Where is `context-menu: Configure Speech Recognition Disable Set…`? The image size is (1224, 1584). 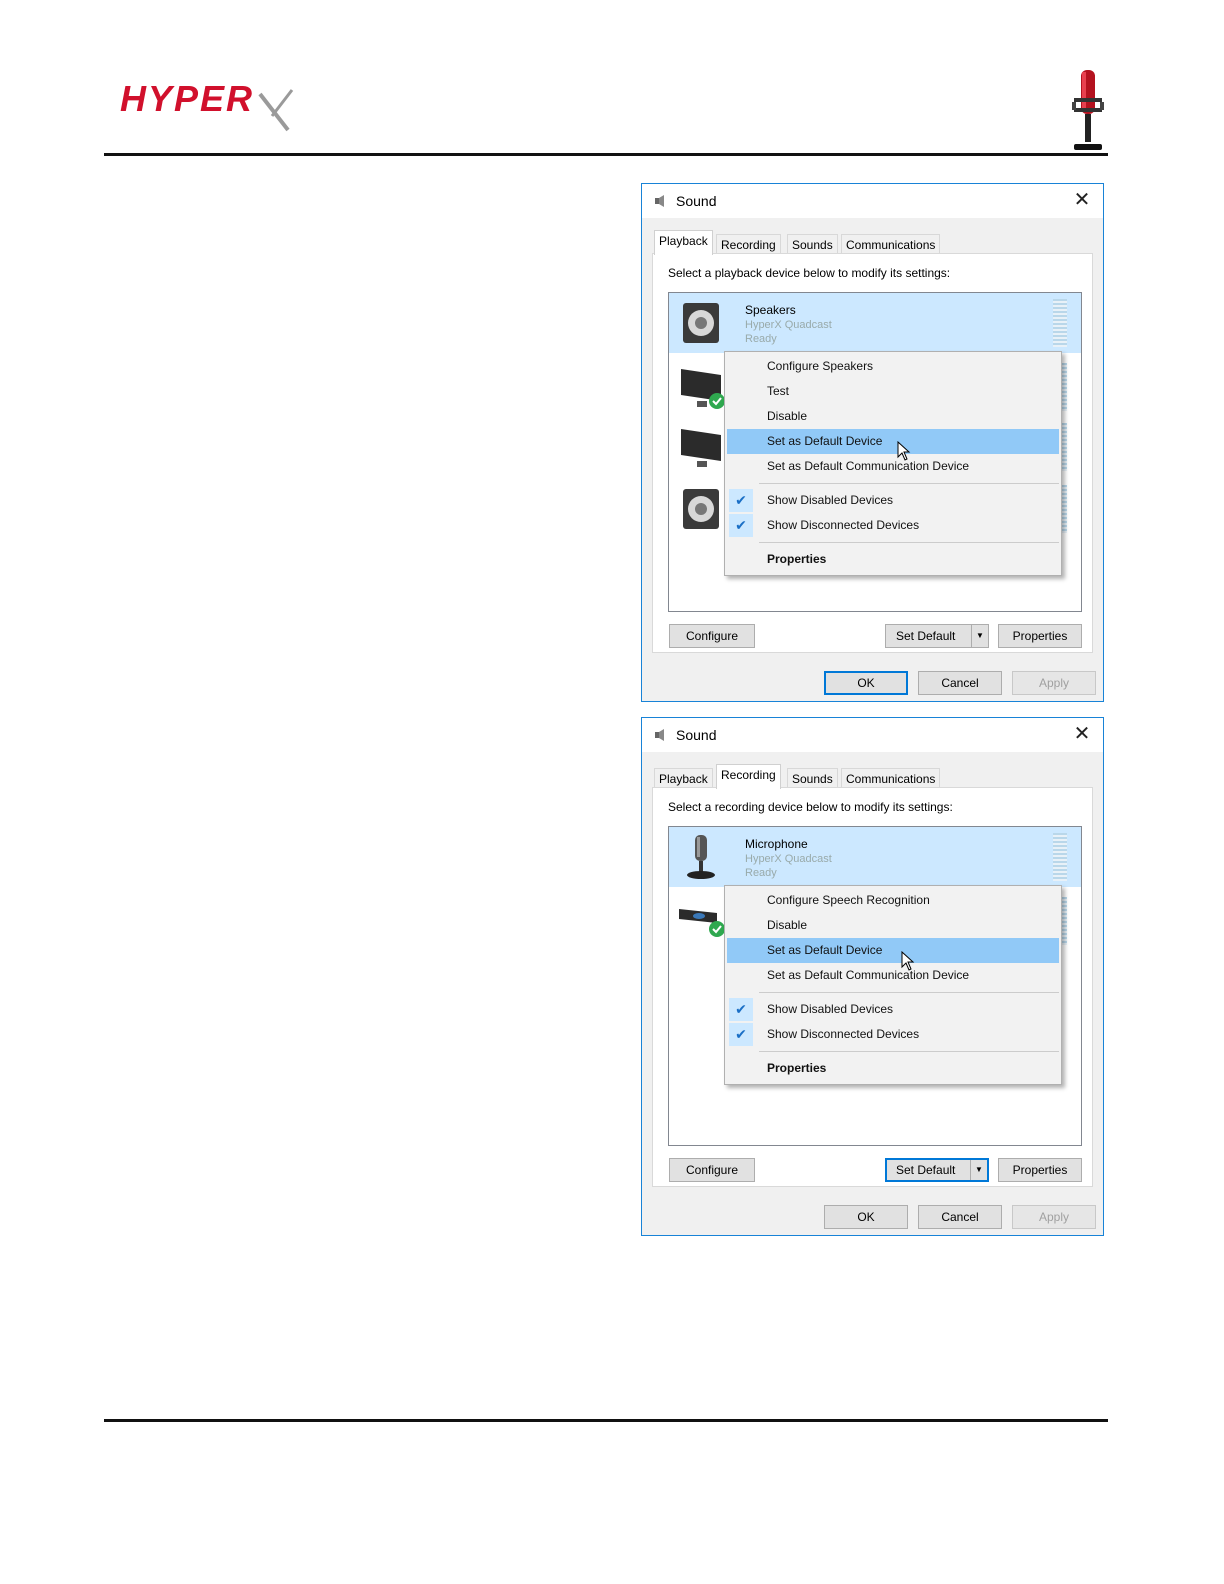
context-menu: Configure Speech Recognition Disable Set… is located at coordinates (893, 985).